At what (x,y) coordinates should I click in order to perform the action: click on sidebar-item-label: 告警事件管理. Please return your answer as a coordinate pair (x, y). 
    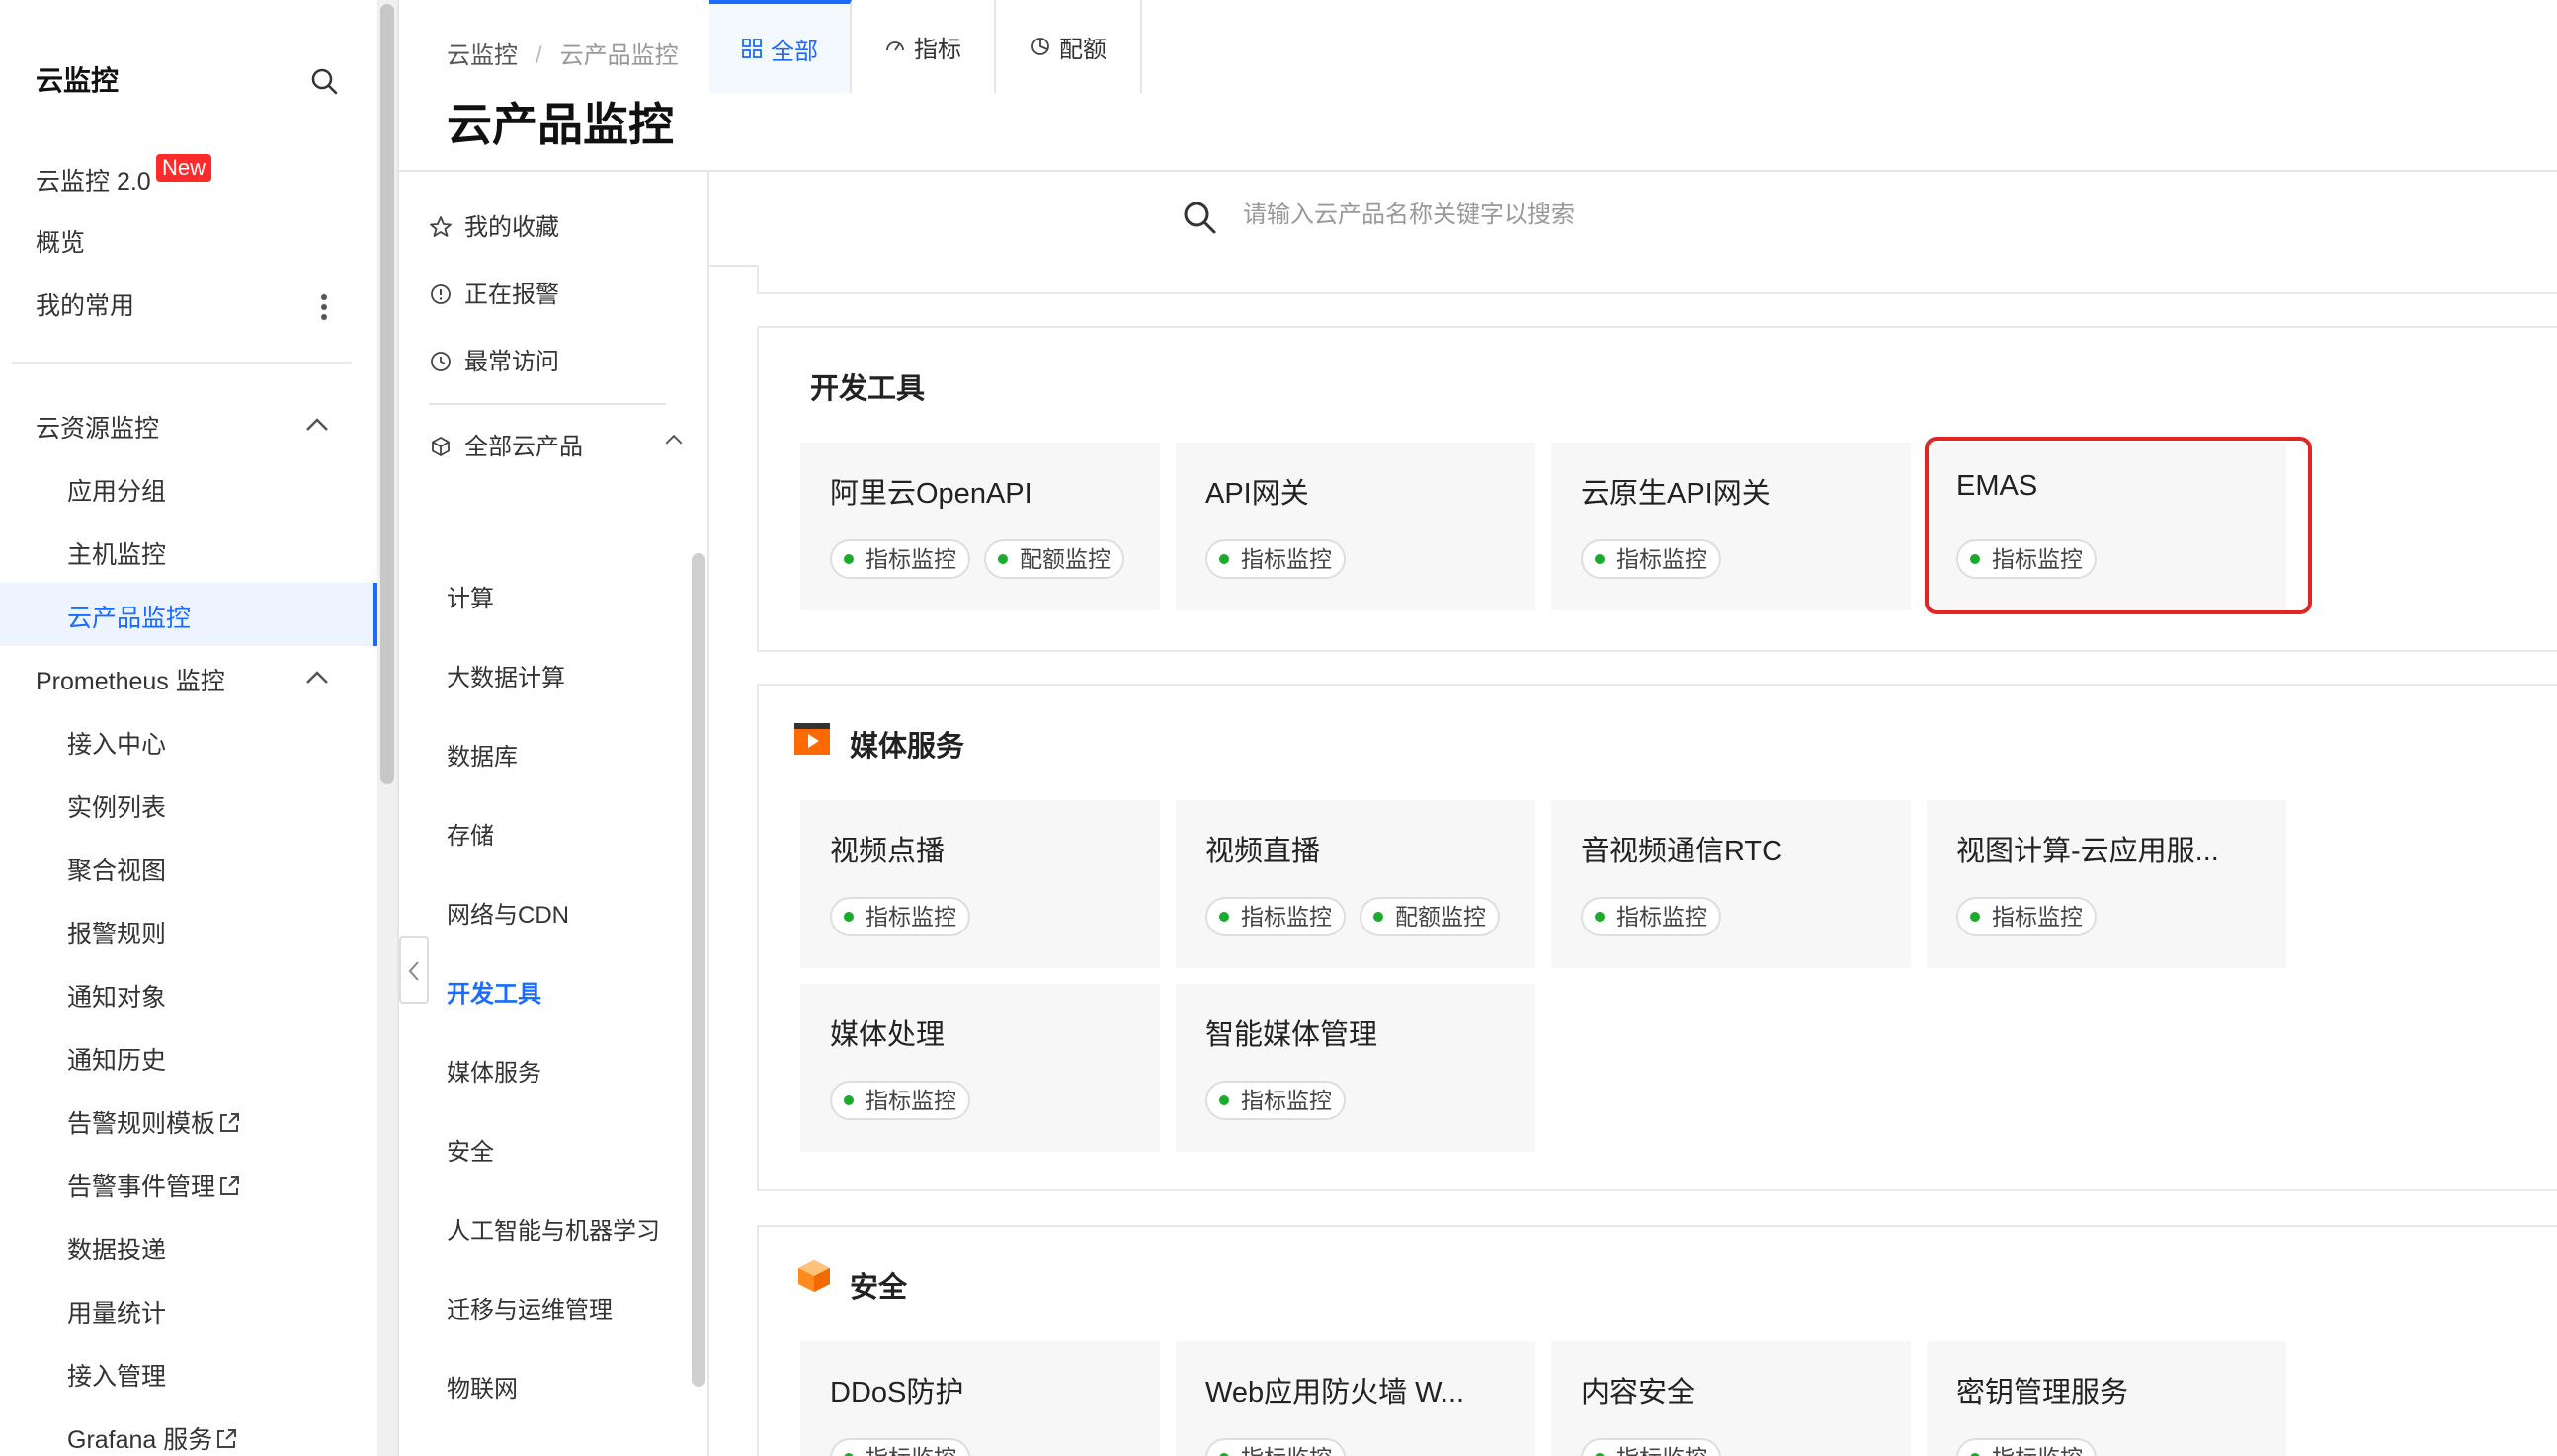
    Looking at the image, I should click on (141, 1187).